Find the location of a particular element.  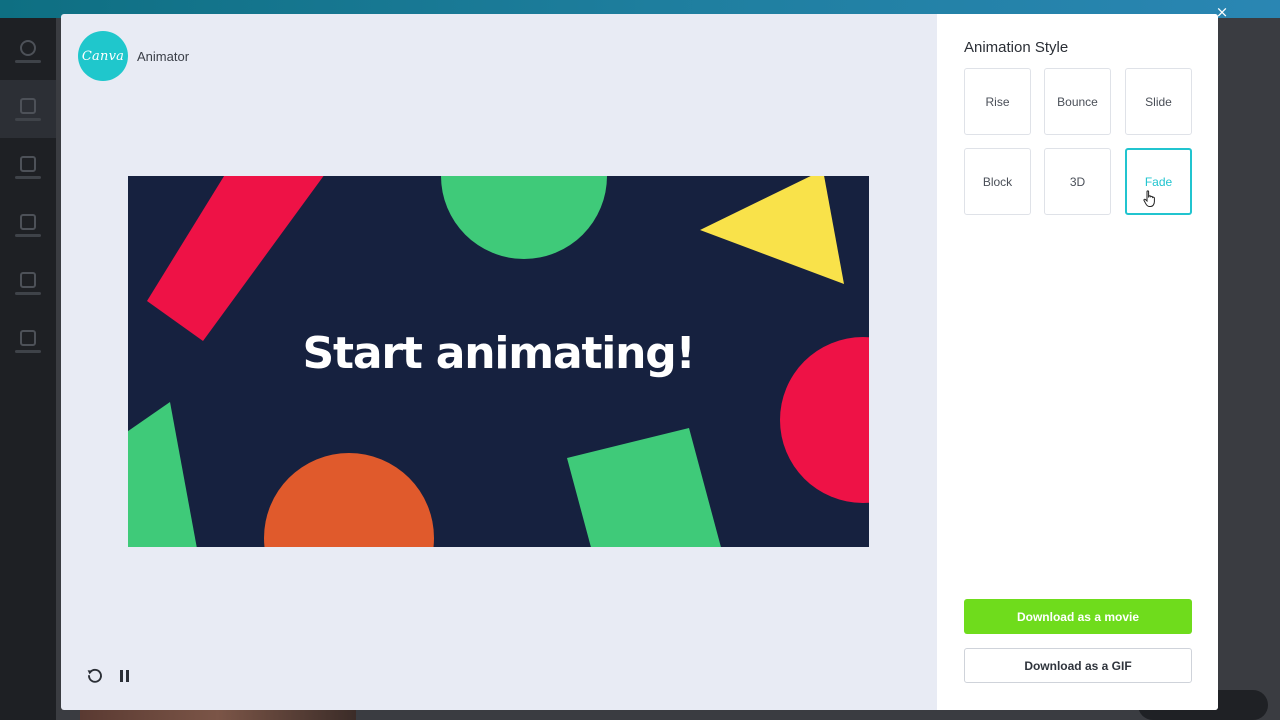

sidebar-item-text is located at coordinates (28, 225).